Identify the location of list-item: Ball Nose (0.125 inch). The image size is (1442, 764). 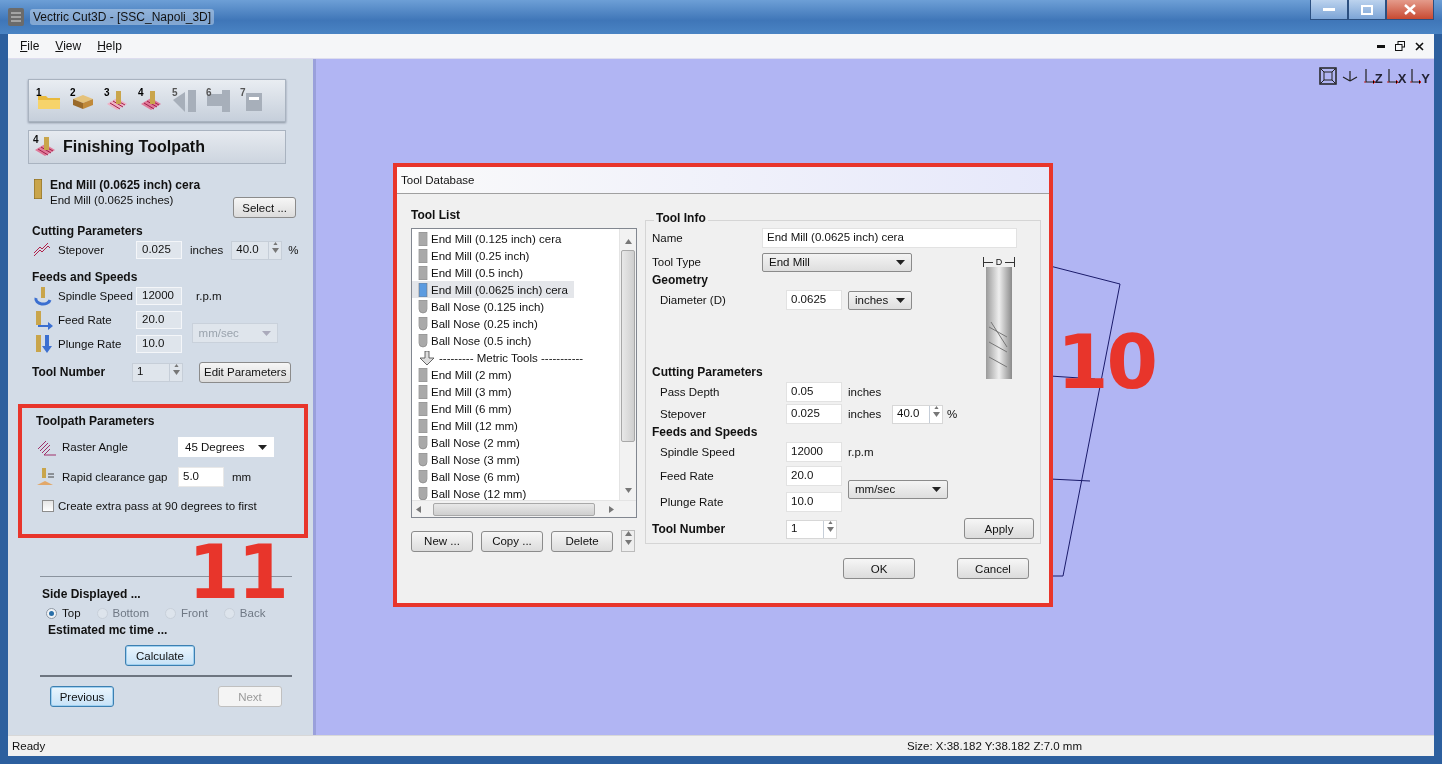
(481, 306).